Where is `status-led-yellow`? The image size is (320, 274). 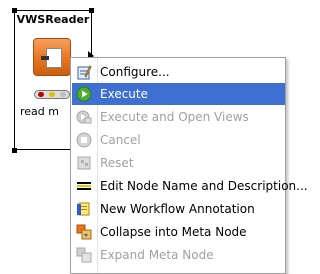
status-led-yellow is located at coordinates (52, 94).